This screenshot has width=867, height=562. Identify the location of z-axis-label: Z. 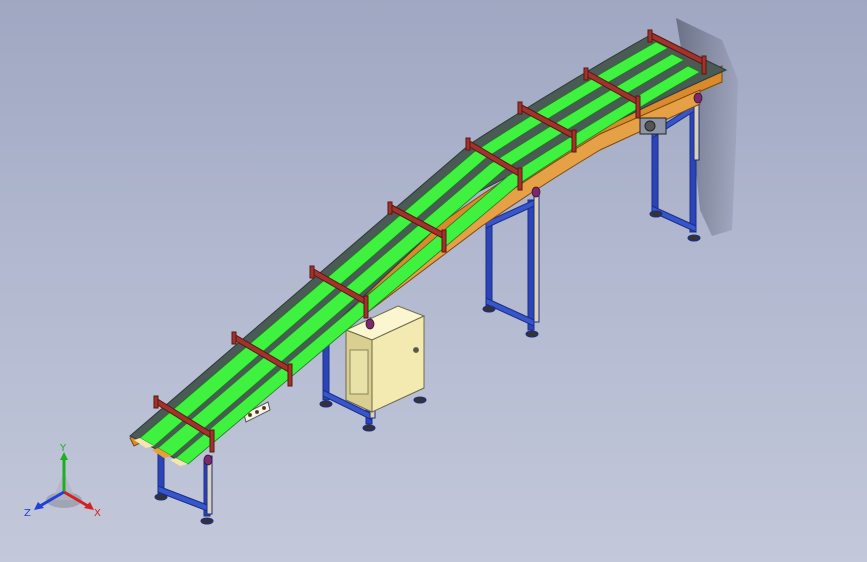
(27, 513).